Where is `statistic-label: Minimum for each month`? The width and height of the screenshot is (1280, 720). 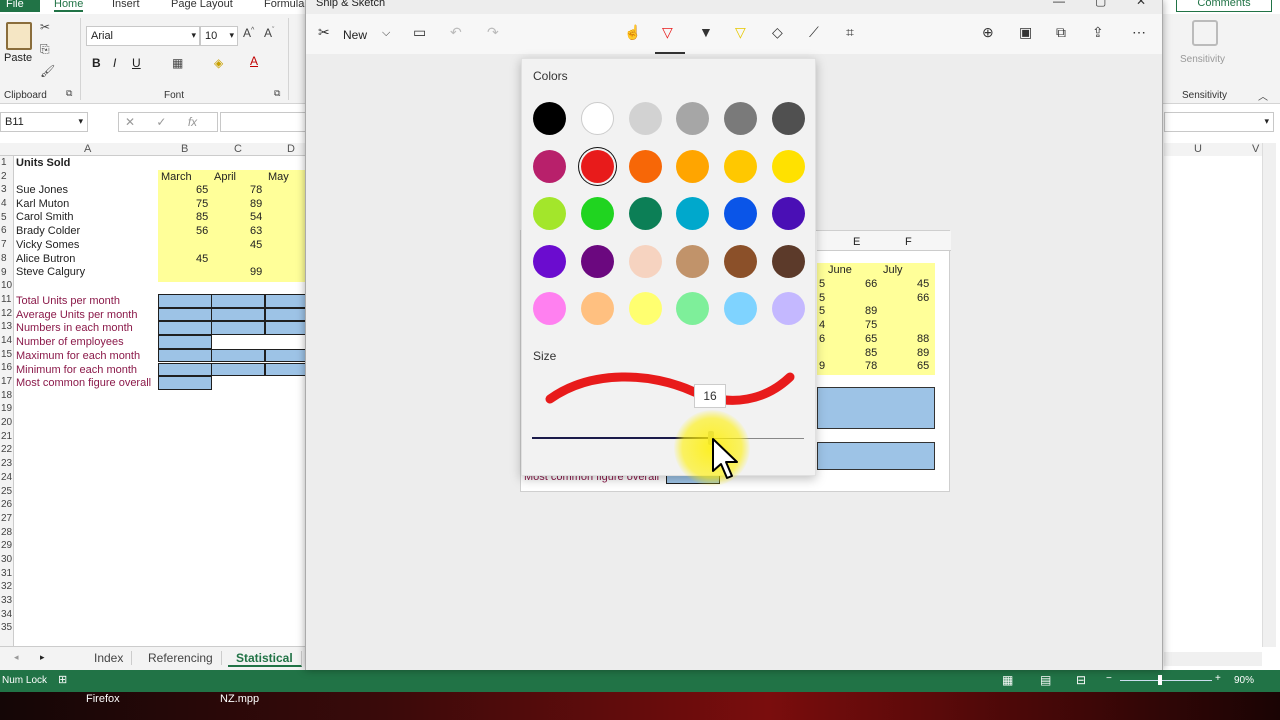 statistic-label: Minimum for each month is located at coordinates (76, 370).